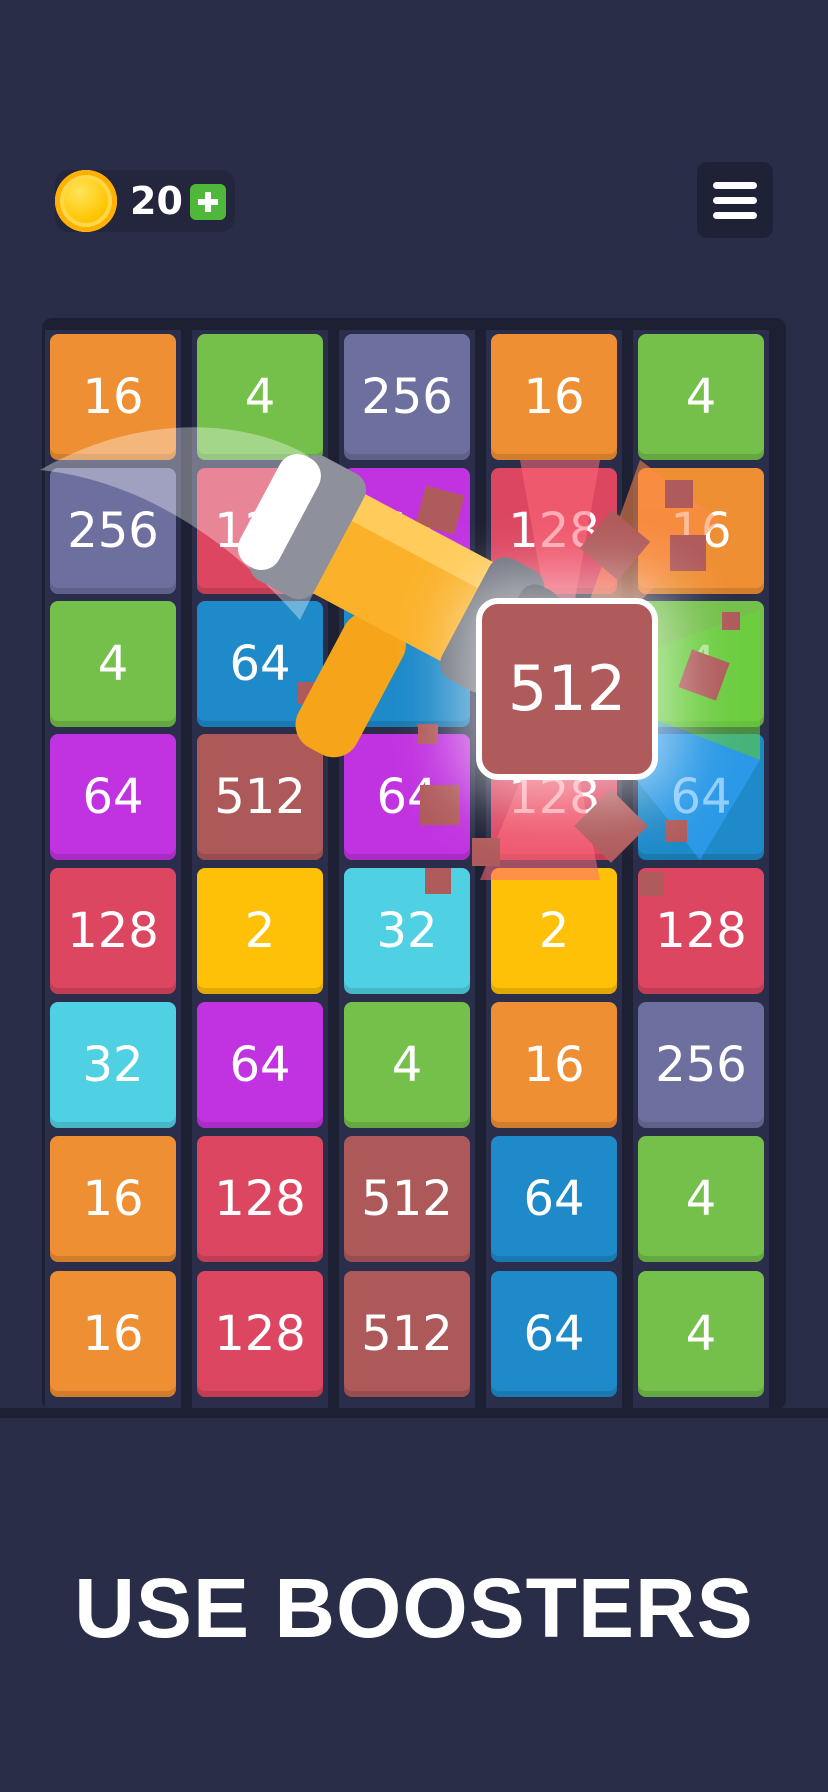  I want to click on coin-count: 20, so click(156, 201).